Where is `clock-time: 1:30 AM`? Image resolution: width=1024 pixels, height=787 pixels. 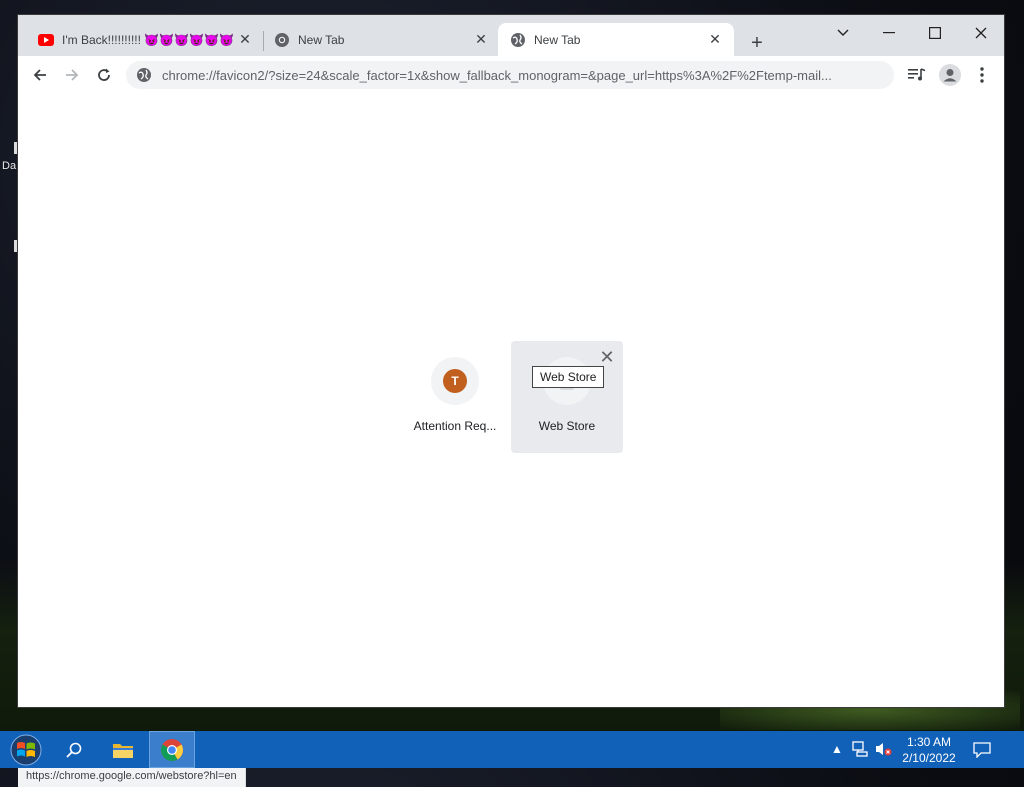 clock-time: 1:30 AM is located at coordinates (929, 742).